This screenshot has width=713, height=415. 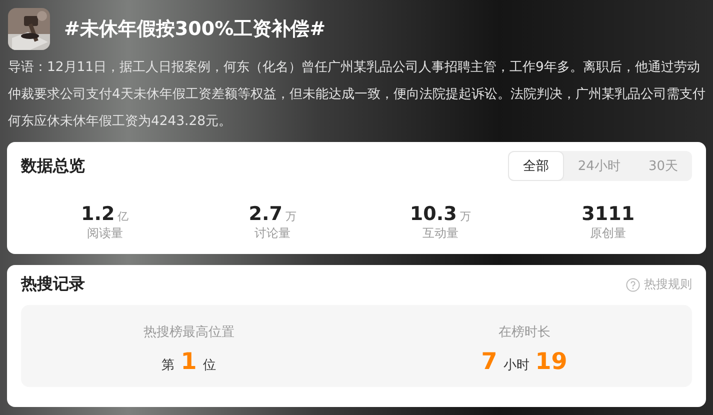 What do you see at coordinates (599, 166) in the screenshot?
I see `range-tab: 24小时` at bounding box center [599, 166].